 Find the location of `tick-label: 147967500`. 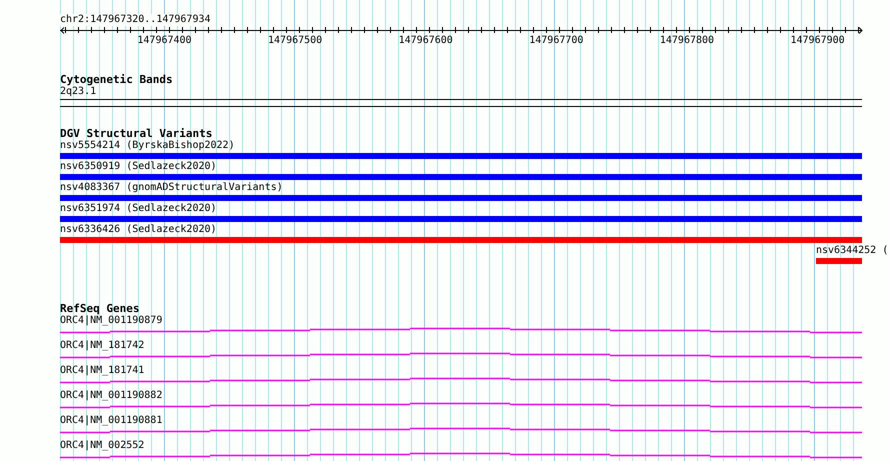

tick-label: 147967500 is located at coordinates (295, 40).